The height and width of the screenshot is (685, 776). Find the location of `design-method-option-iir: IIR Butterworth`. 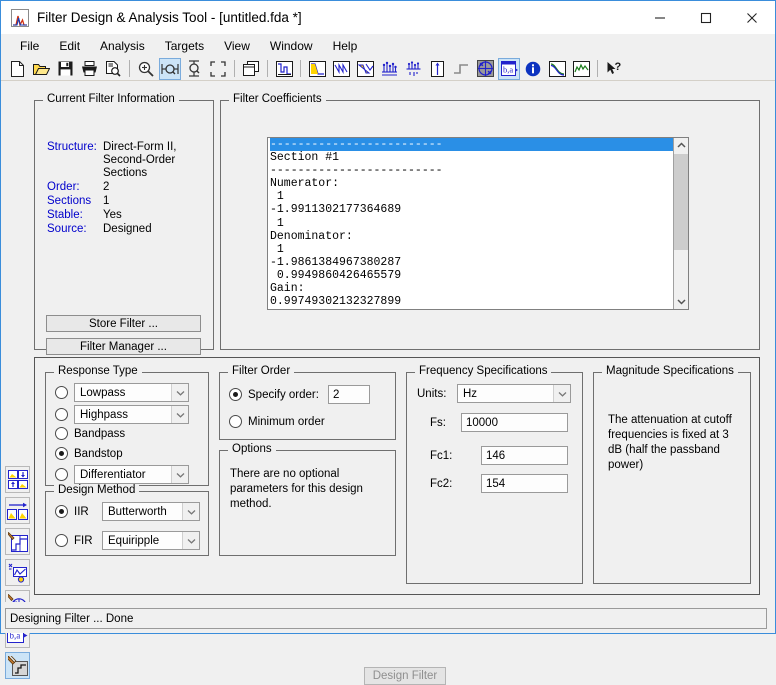

design-method-option-iir: IIR Butterworth is located at coordinates (127, 511).